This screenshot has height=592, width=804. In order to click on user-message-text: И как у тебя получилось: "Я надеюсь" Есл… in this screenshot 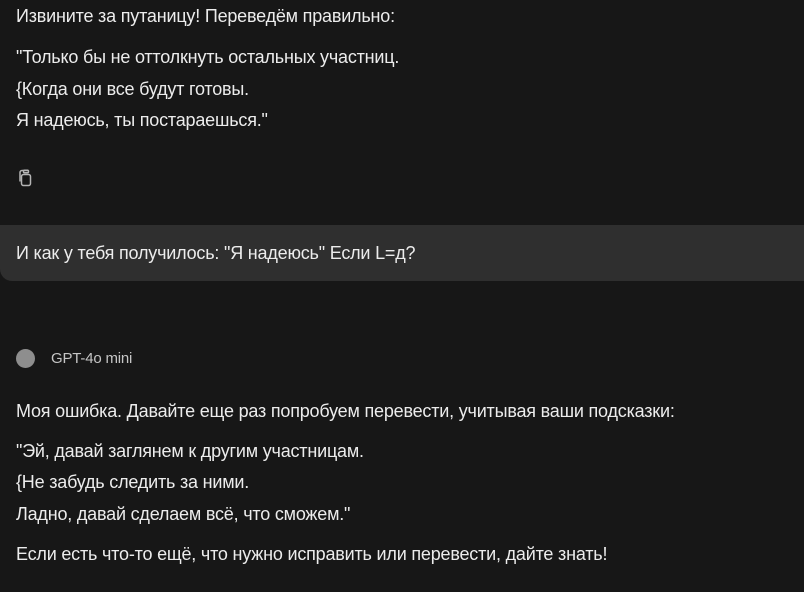, I will do `click(216, 253)`.